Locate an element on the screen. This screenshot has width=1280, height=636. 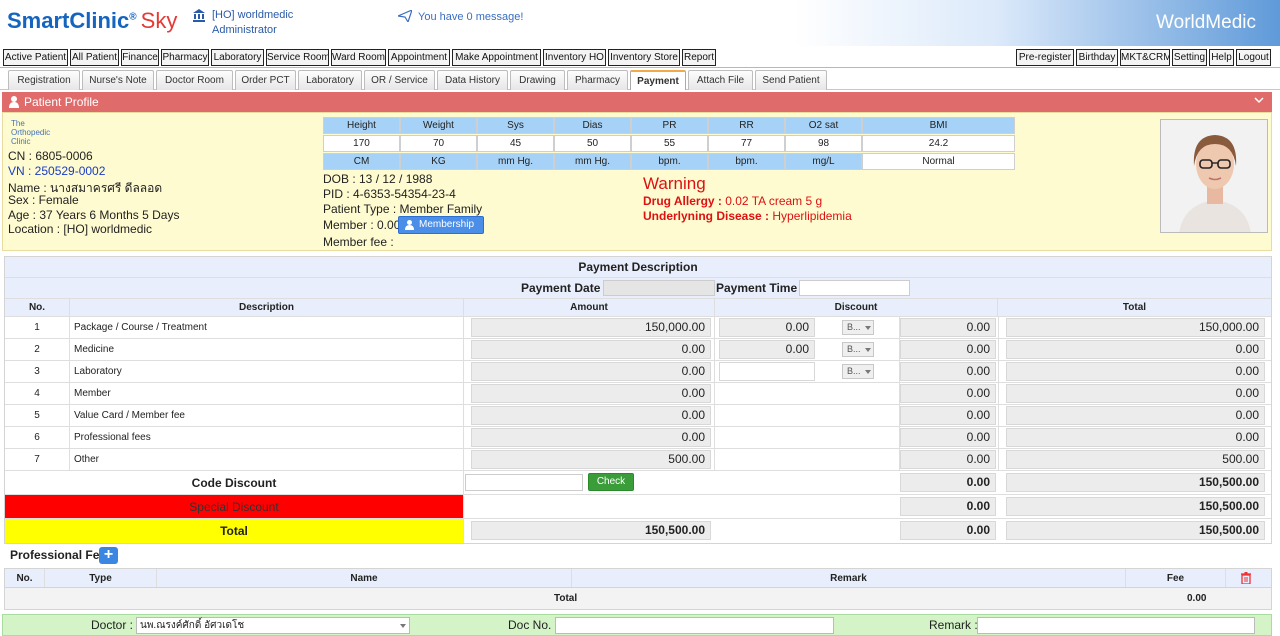
vital-head: O2 sat is located at coordinates (823, 125).